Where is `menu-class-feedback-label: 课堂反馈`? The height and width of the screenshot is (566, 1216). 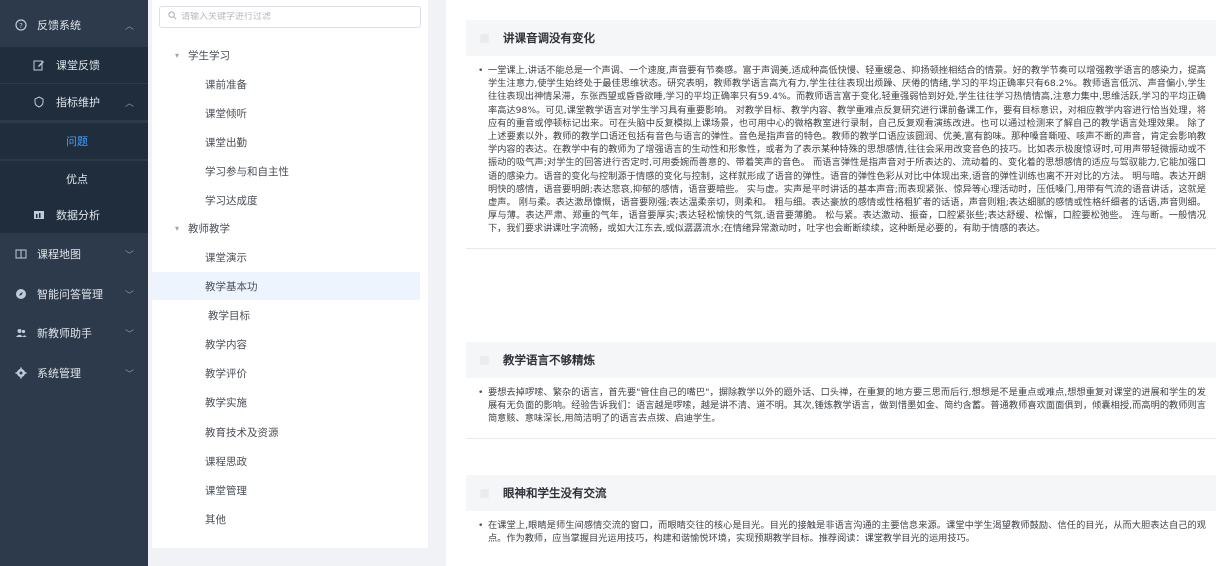
menu-class-feedback-label: 课堂反馈 is located at coordinates (78, 65).